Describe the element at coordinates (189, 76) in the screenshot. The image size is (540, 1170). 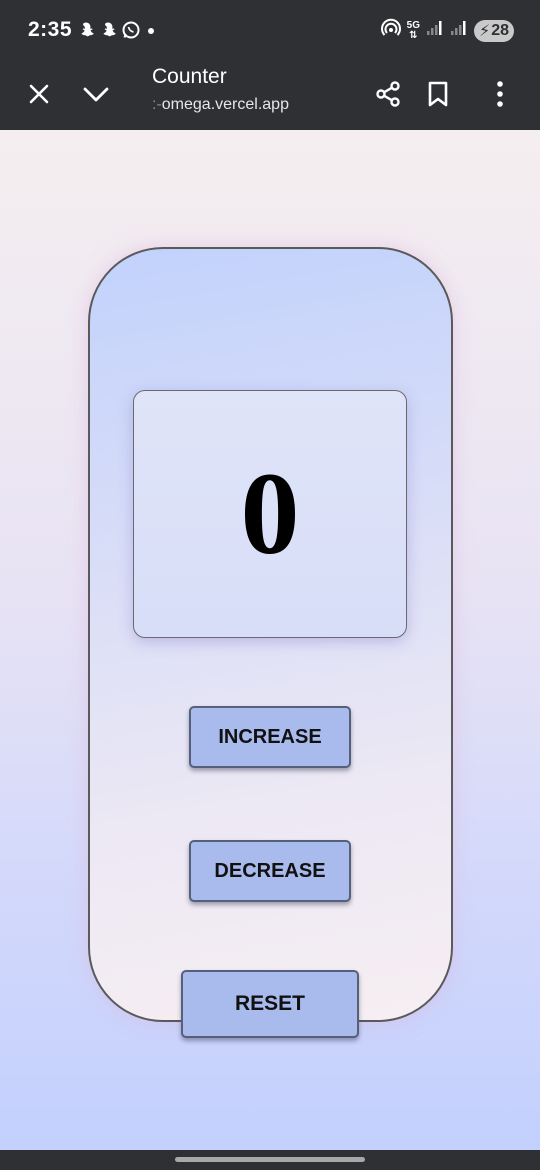
I see `page-title: Counter` at that location.